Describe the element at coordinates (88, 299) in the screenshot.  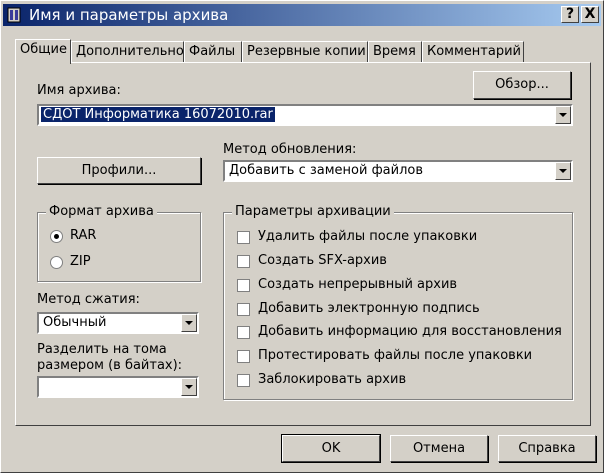
I see `compression-method-label: Метод сжатия:` at that location.